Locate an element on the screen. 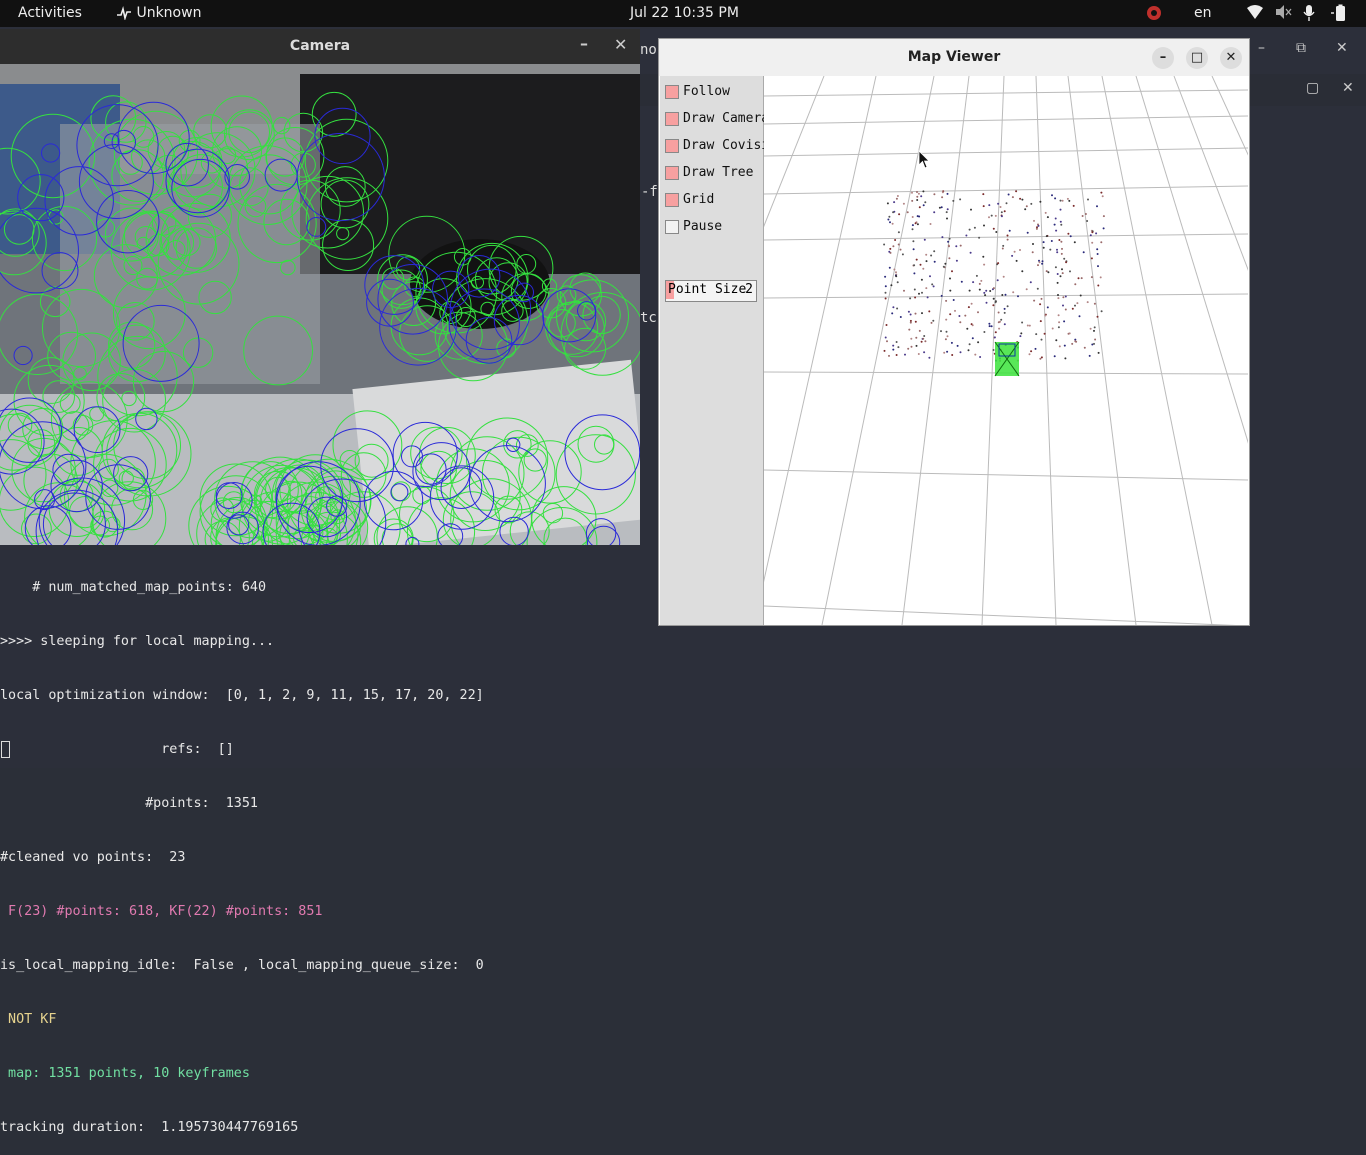  language-indicator: en is located at coordinates (1203, 13).